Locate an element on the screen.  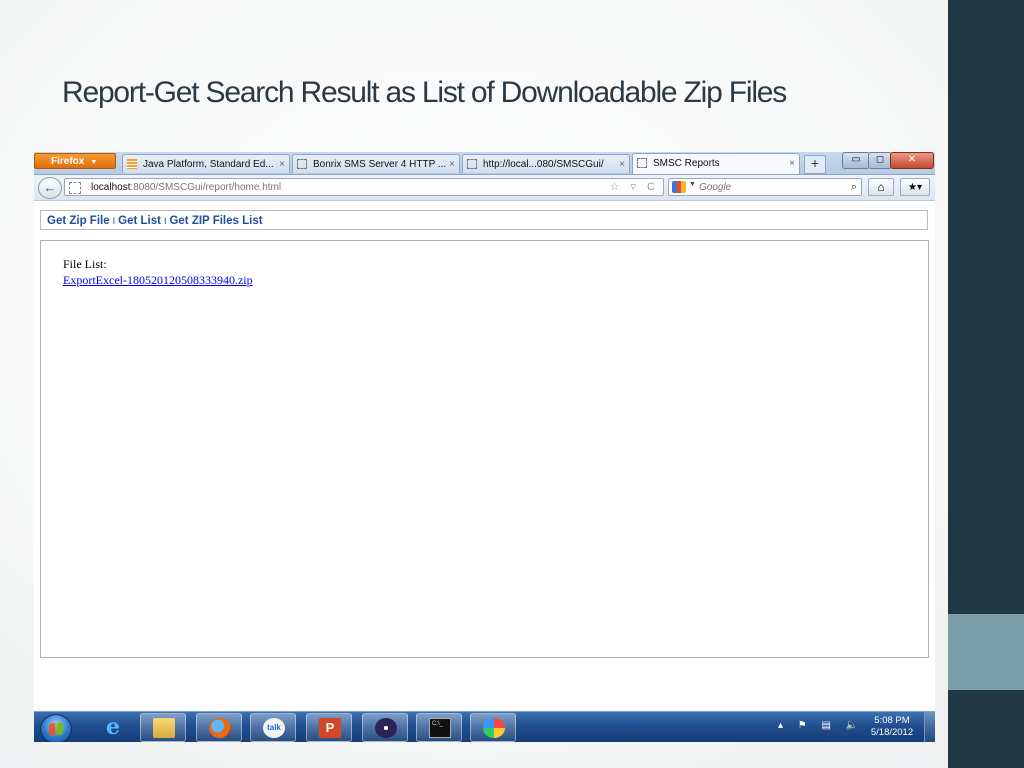
bookmark-star-icon: ☆ ▿ C is located at coordinates (634, 187).